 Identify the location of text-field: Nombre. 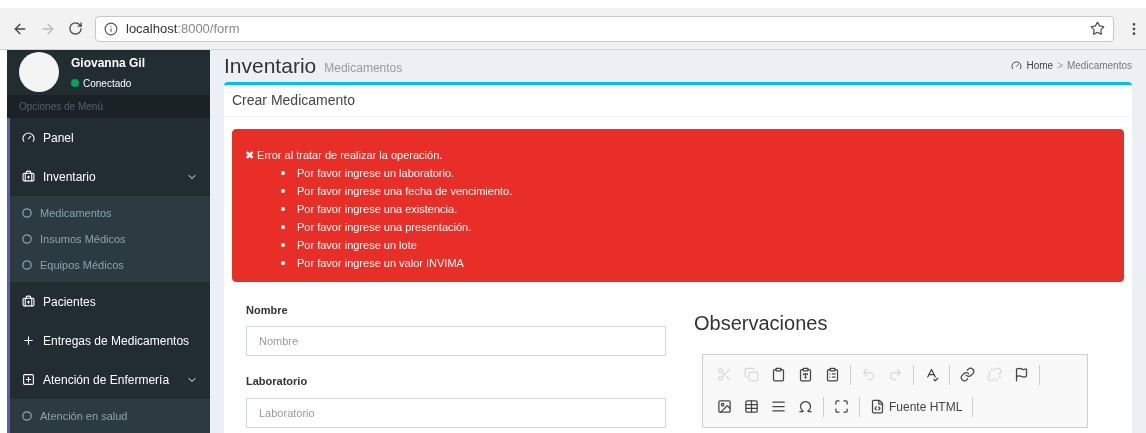
(456, 341).